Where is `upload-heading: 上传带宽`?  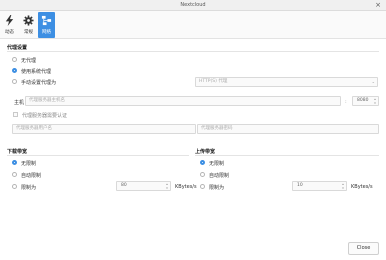 upload-heading: 上传带宽 is located at coordinates (205, 152).